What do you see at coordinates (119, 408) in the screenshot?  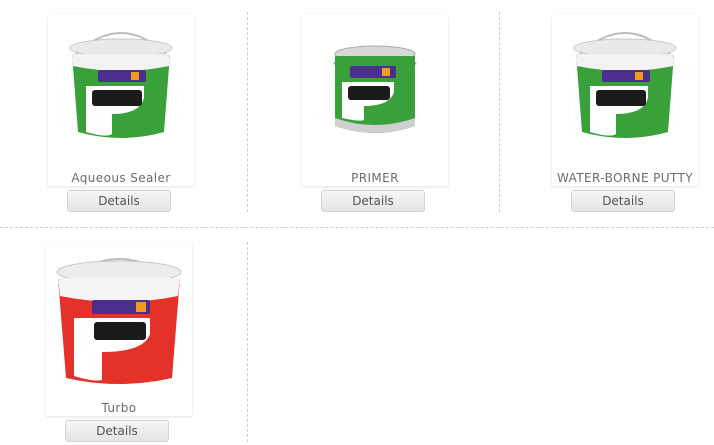 I see `product-name: Turbo` at bounding box center [119, 408].